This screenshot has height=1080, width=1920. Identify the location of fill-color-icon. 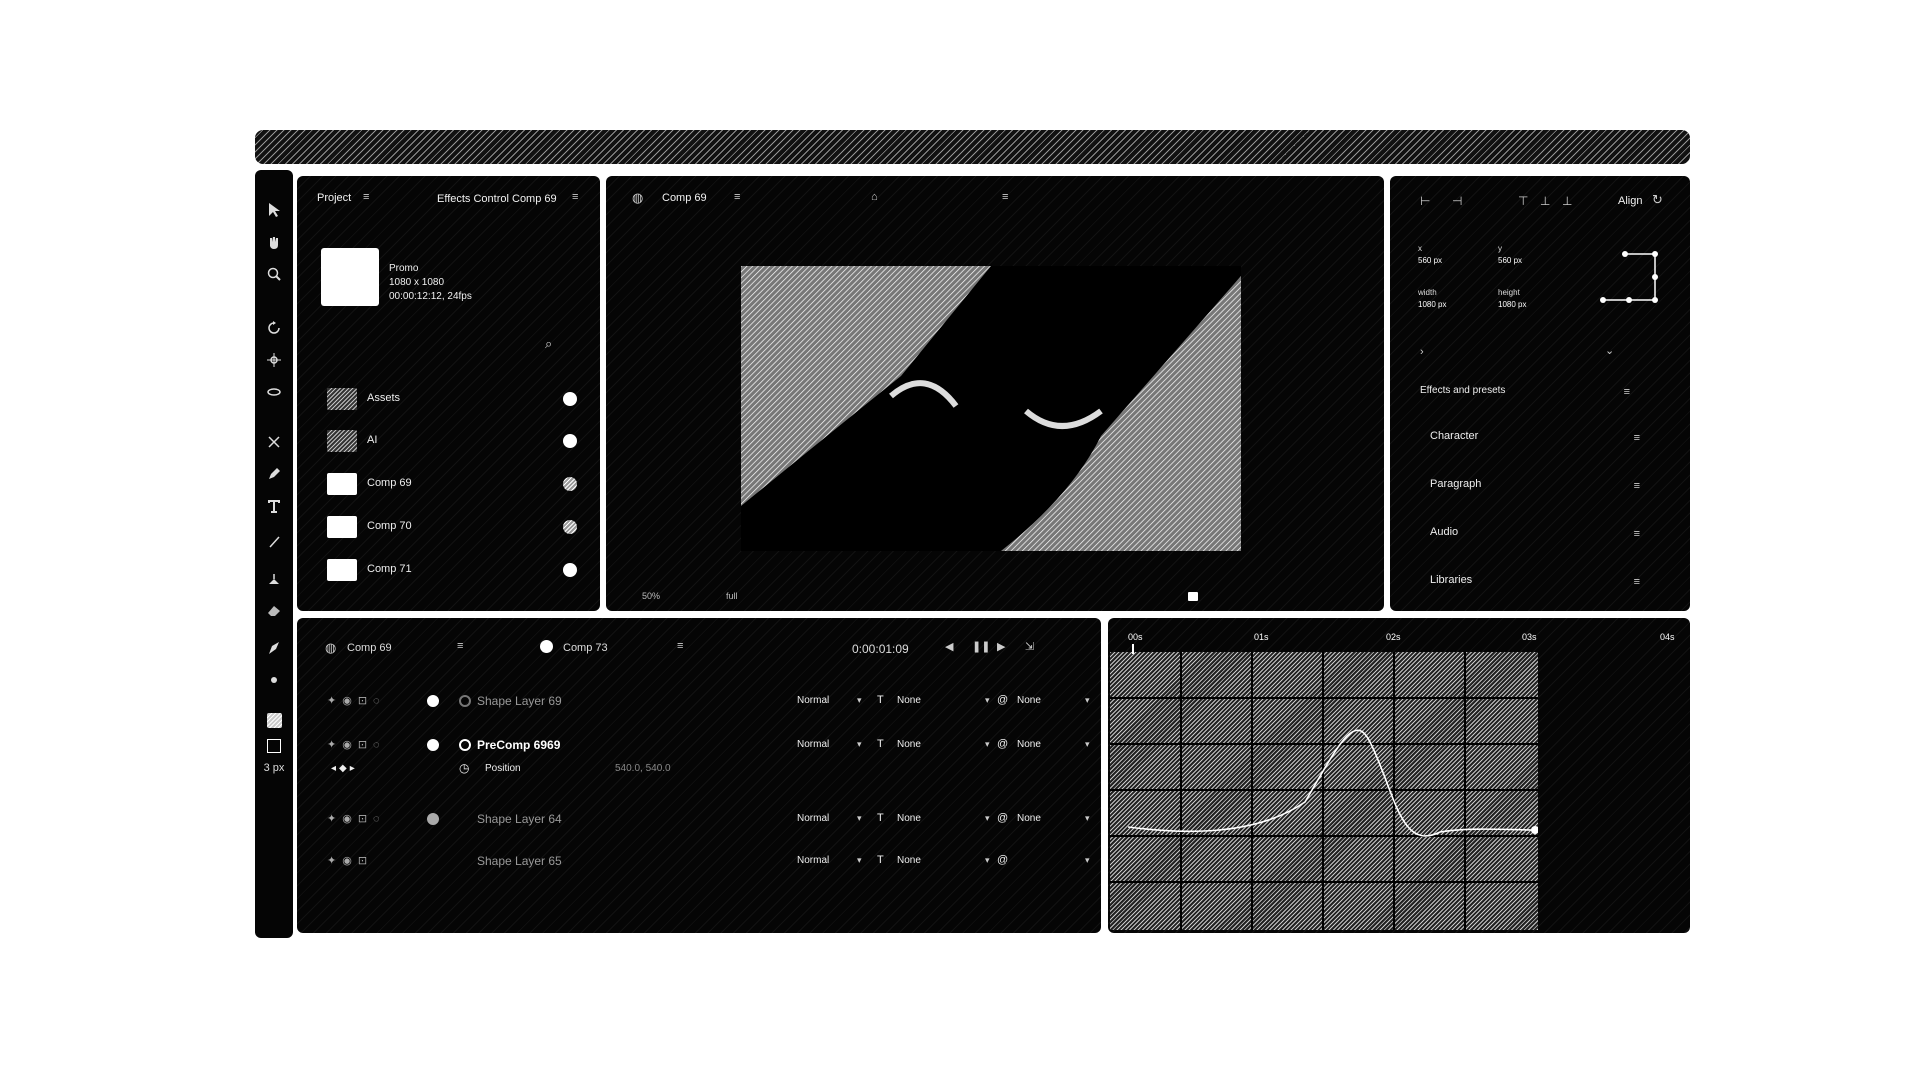
(274, 720).